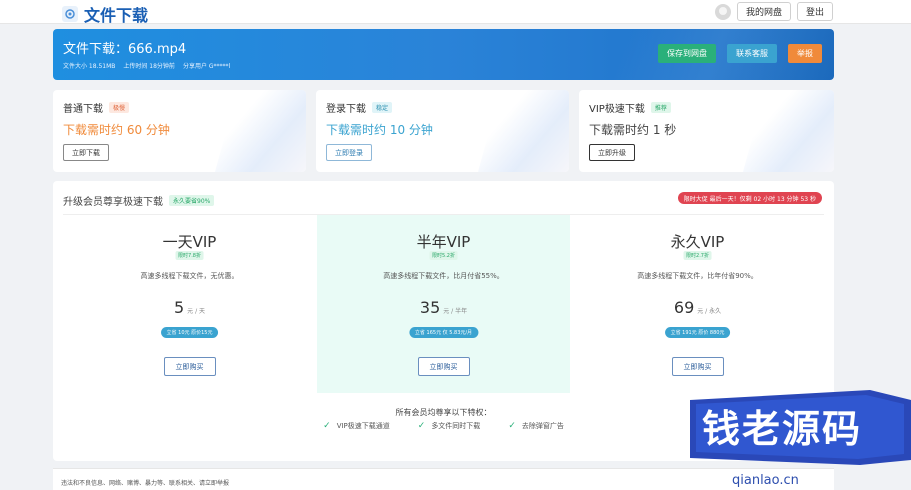 This screenshot has height=490, width=911. I want to click on plan-price: 69 元 / 永久, so click(697, 307).